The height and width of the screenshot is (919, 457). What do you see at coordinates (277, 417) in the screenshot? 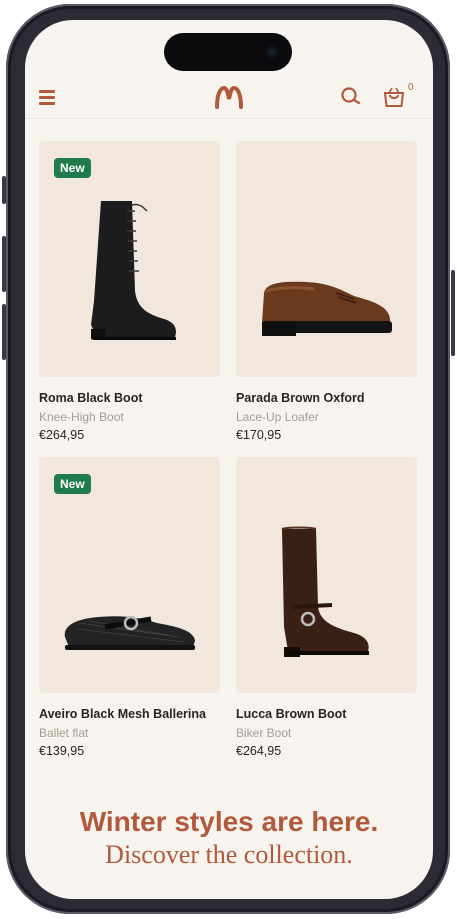
I see `product-type: Lace-Up Loafer` at bounding box center [277, 417].